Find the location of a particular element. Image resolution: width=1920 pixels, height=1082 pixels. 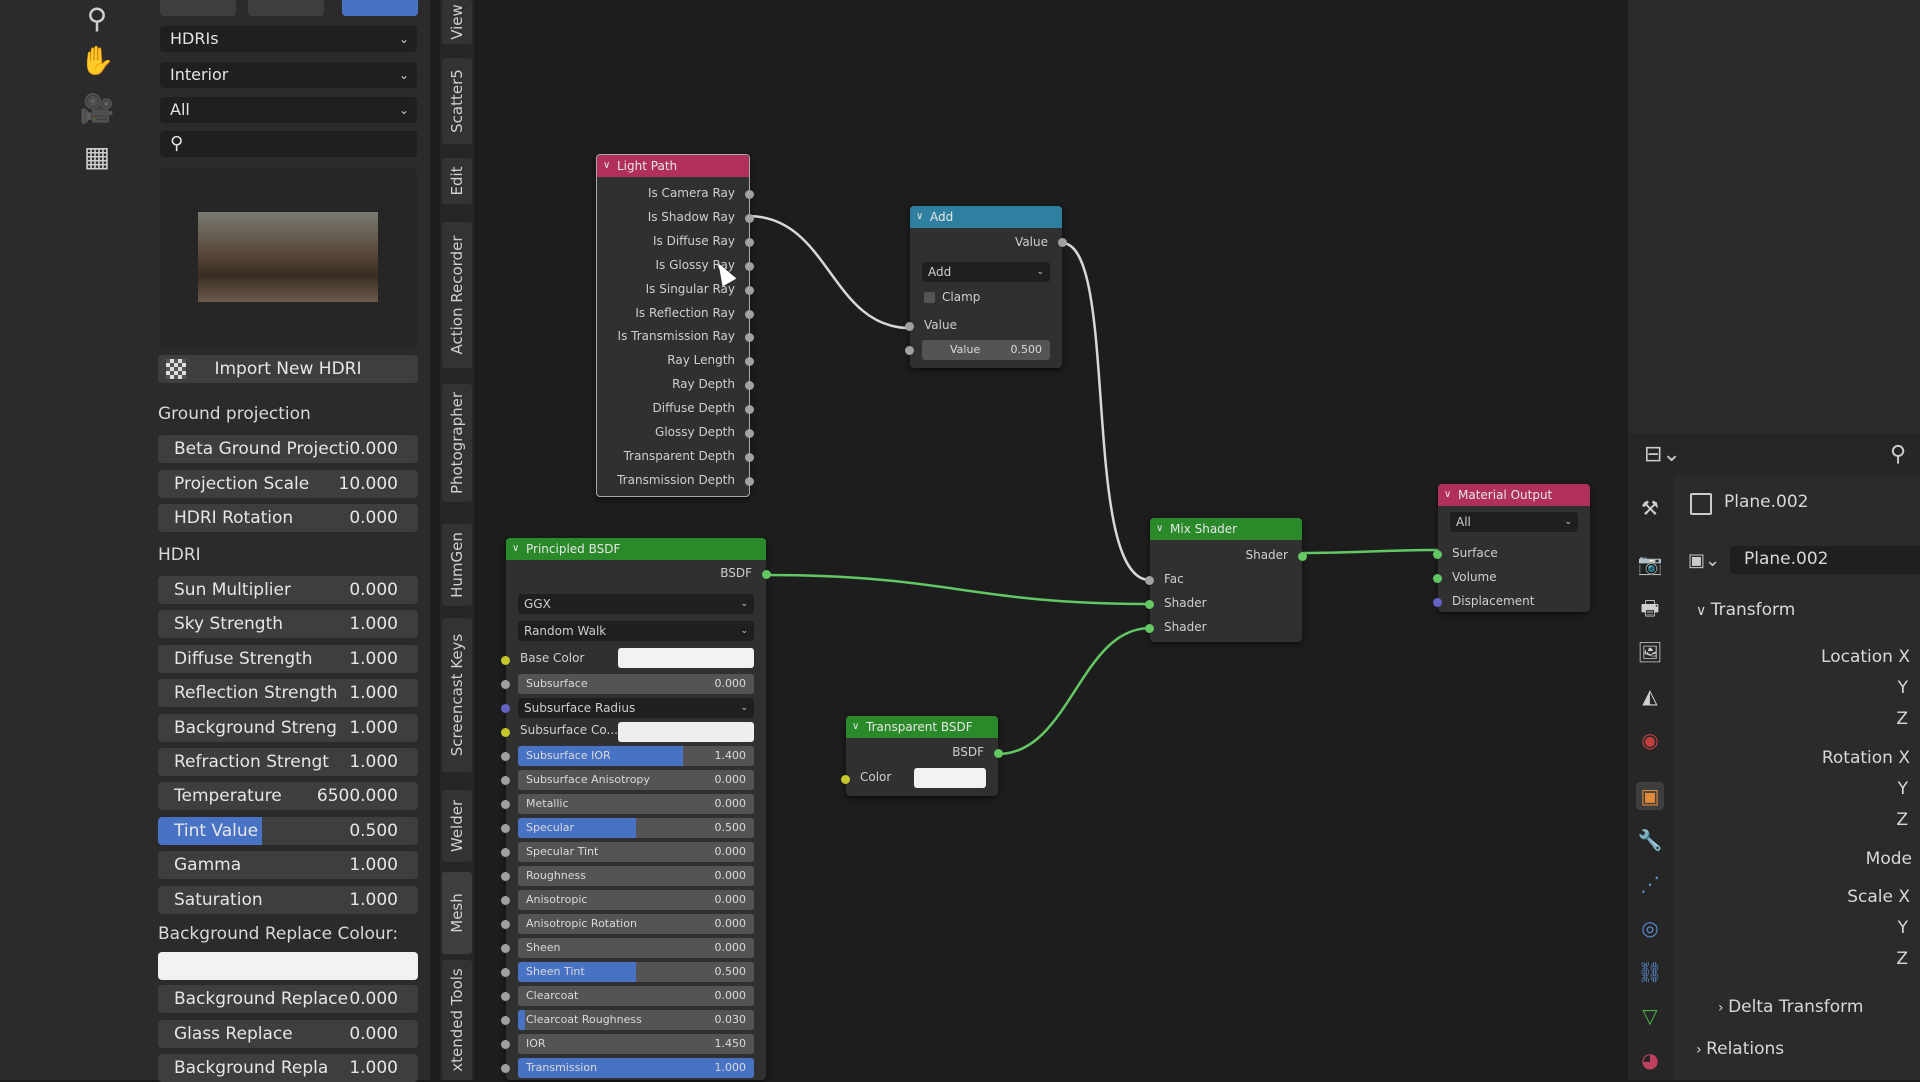

displacement-socket is located at coordinates (1437, 602).